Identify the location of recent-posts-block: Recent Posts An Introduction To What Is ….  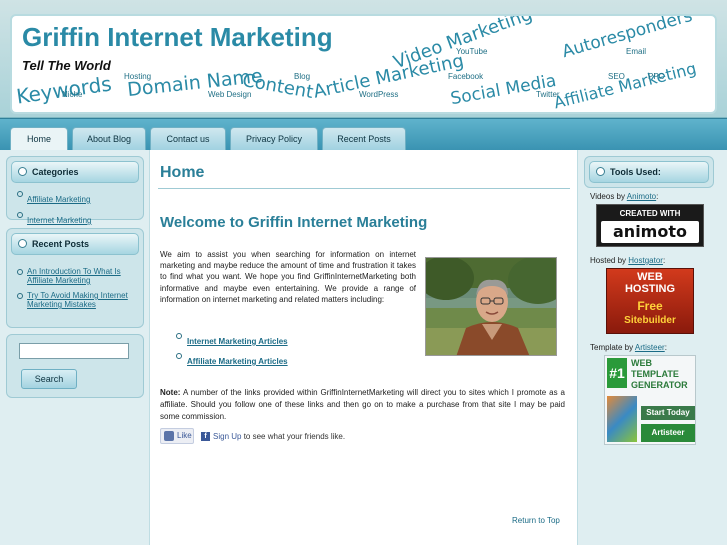
(75, 278).